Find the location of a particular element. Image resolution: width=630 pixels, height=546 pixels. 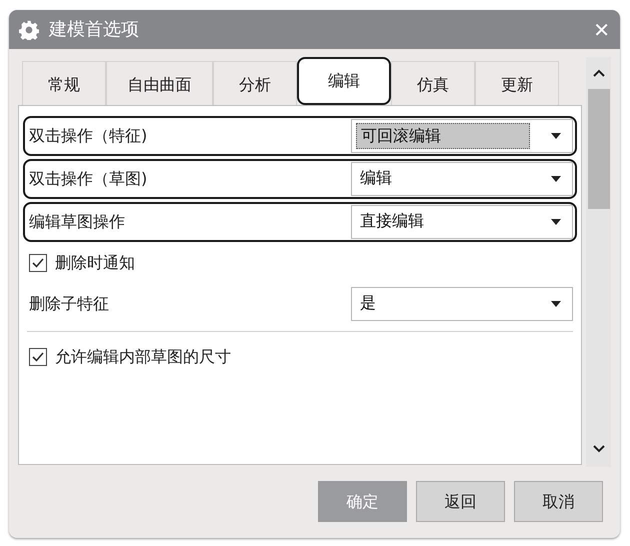

option-label: 双击操作（草图) is located at coordinates (88, 179).